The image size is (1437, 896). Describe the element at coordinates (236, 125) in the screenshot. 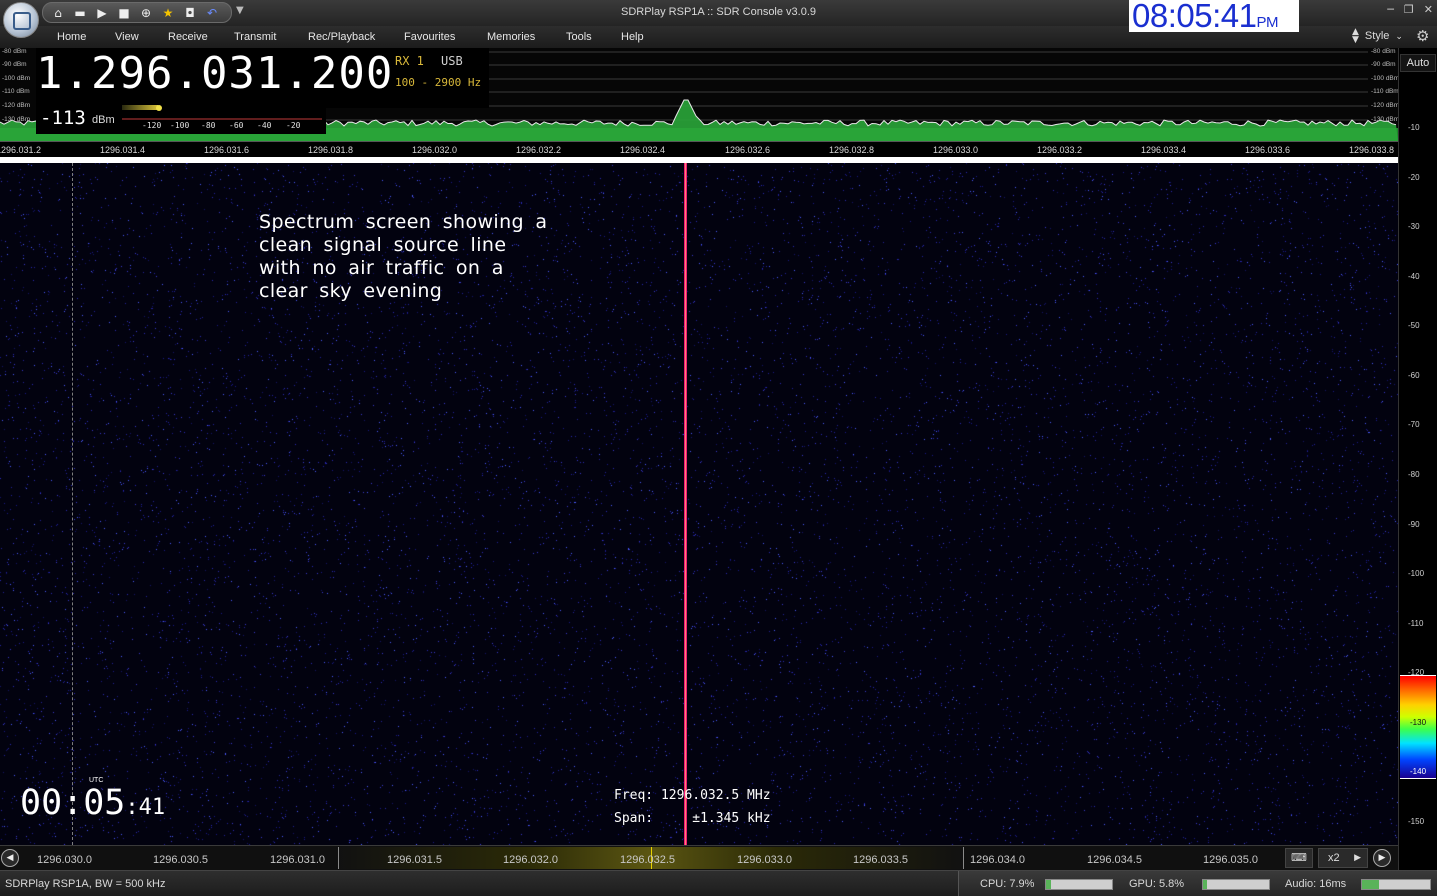

I see `smeter-scale-label: -60` at that location.